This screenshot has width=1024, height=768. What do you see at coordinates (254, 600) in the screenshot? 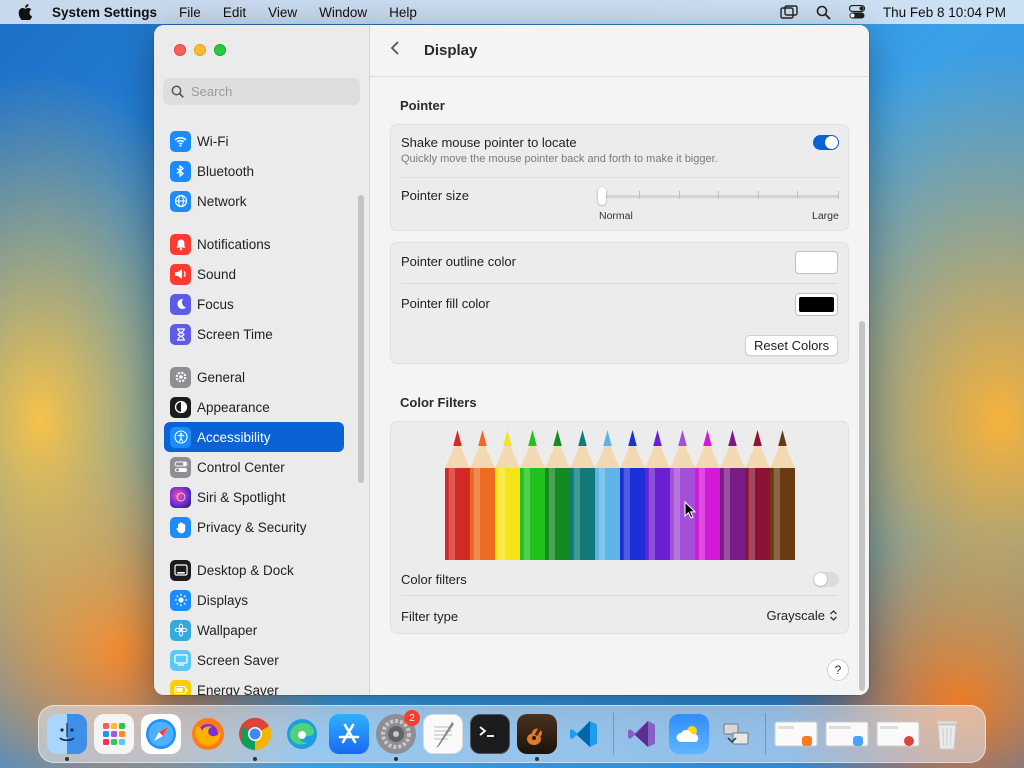
I see `sidebar-item-displays: Displays` at bounding box center [254, 600].